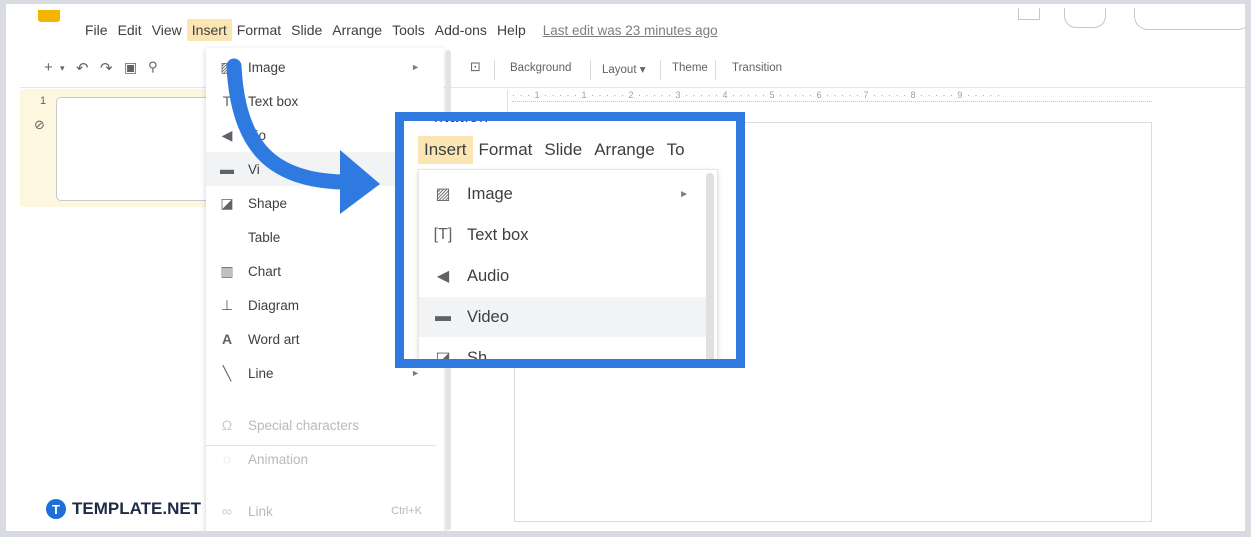 Image resolution: width=1251 pixels, height=537 pixels. Describe the element at coordinates (49, 16) in the screenshot. I see `slides-logo-icon` at that location.